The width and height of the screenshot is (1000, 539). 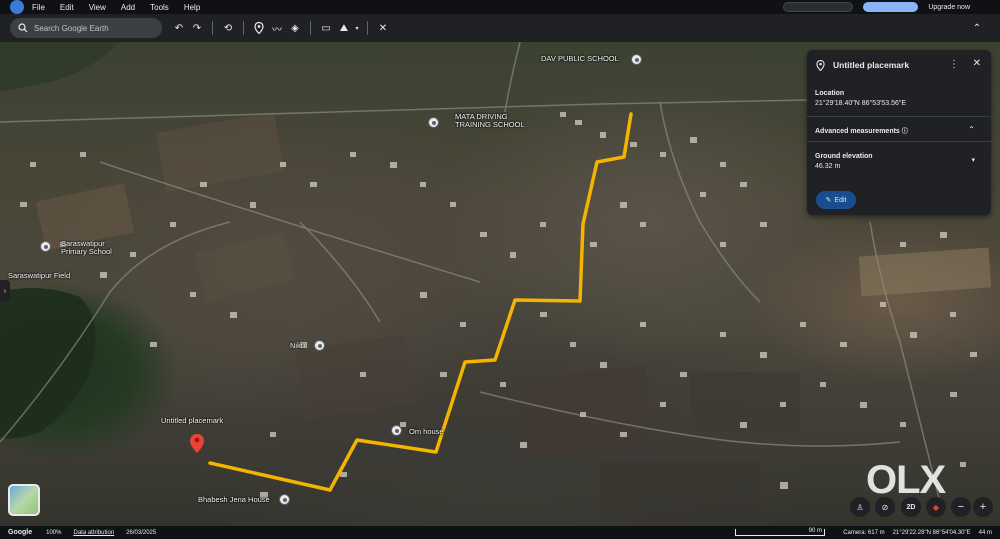 What do you see at coordinates (295, 28) in the screenshot?
I see `layers-icon: ◈` at bounding box center [295, 28].